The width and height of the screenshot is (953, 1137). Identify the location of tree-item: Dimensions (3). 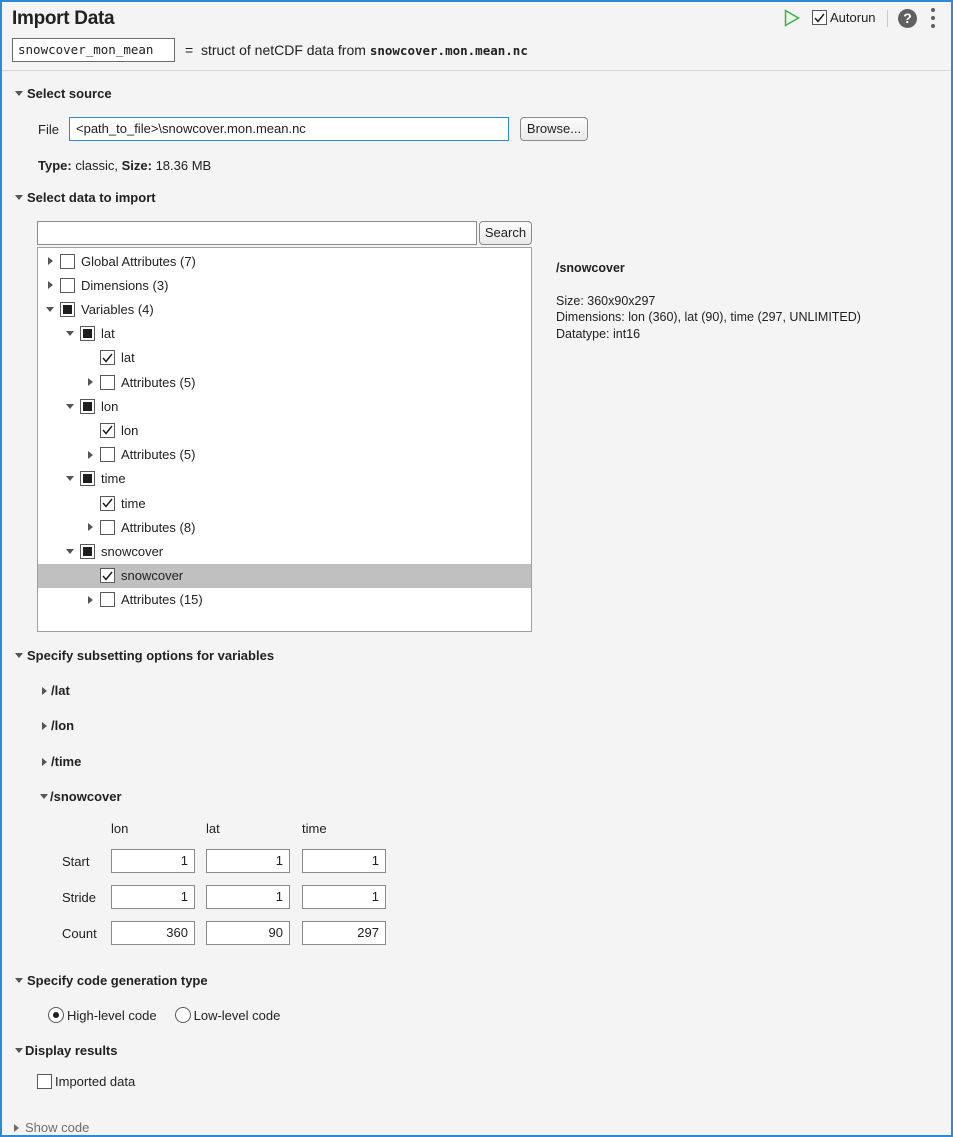
(284, 285).